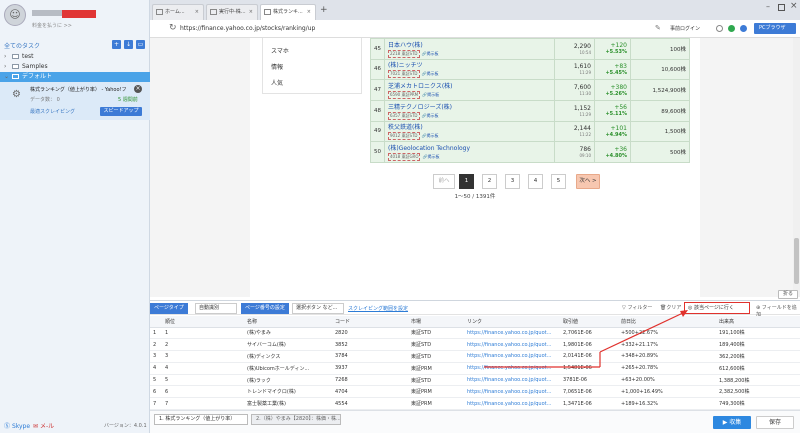 The width and height of the screenshot is (800, 433). What do you see at coordinates (75, 57) in the screenshot?
I see `tree-item-test: › test` at bounding box center [75, 57].